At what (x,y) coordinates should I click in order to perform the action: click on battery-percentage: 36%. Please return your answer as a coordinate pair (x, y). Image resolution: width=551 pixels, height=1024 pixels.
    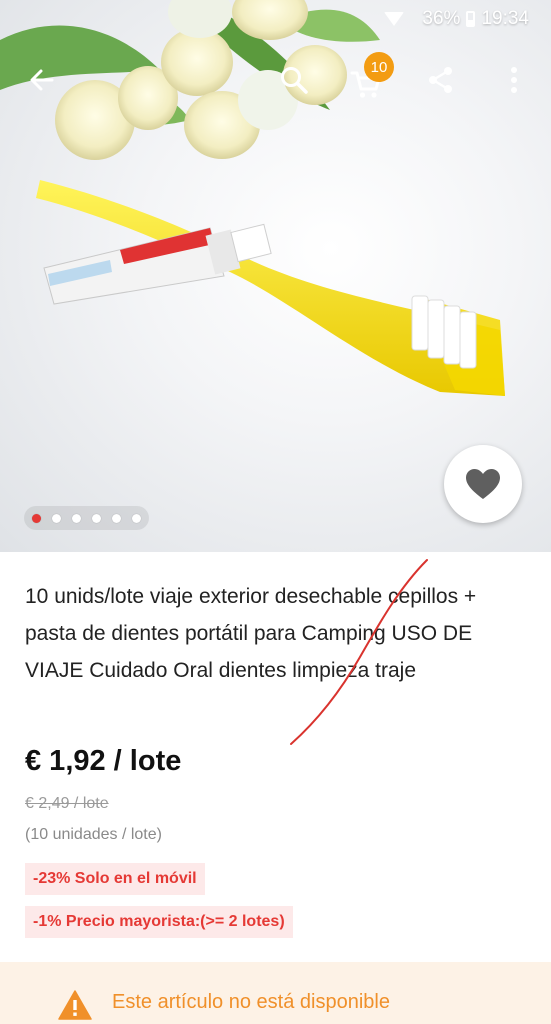
    Looking at the image, I should click on (441, 18).